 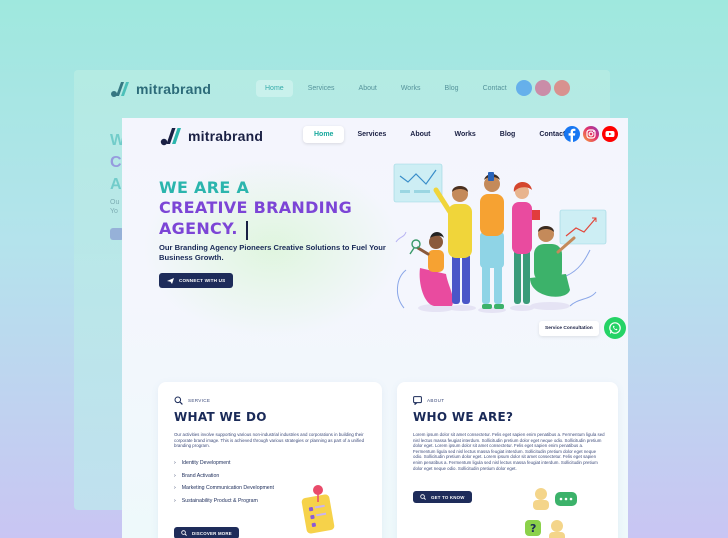 What do you see at coordinates (417, 400) in the screenshot?
I see `chat-bubble-icon` at bounding box center [417, 400].